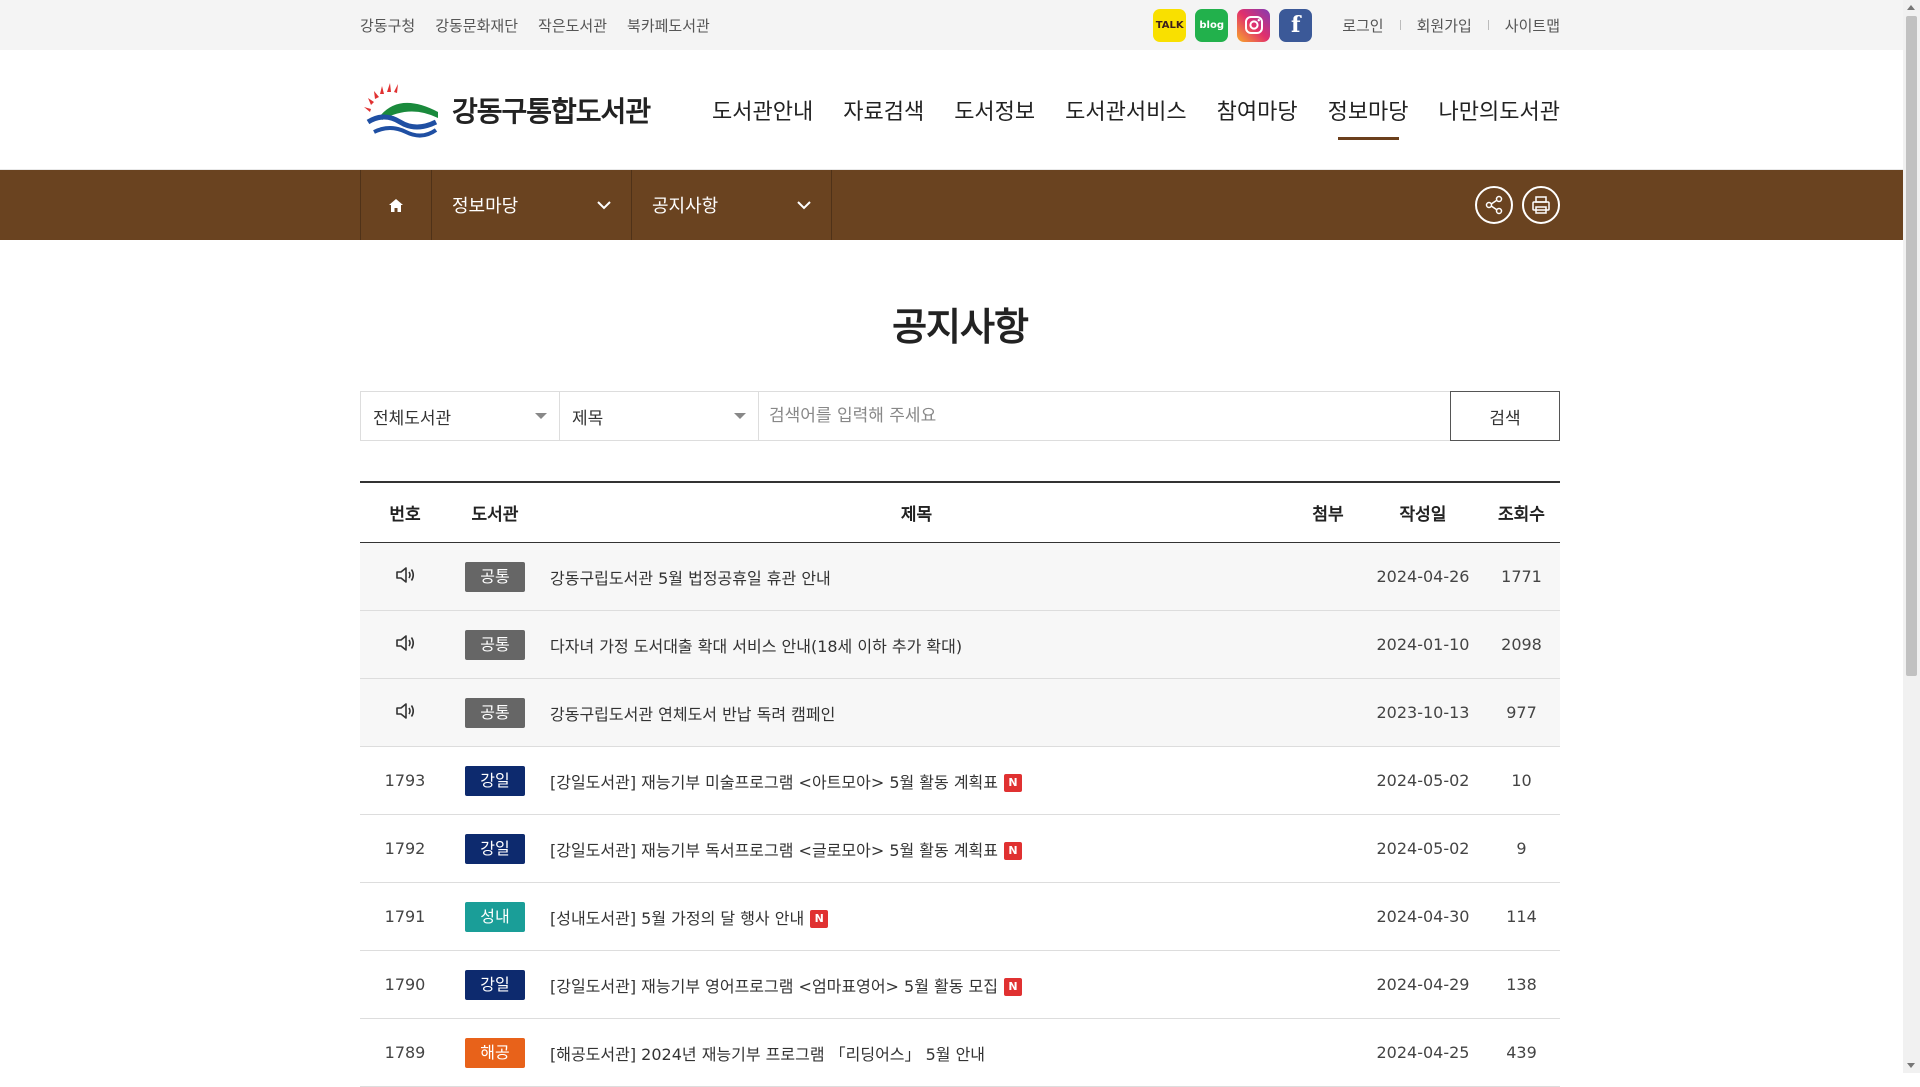 This screenshot has height=1087, width=1920. Describe the element at coordinates (1423, 512) in the screenshot. I see `header-date: 작성일` at that location.